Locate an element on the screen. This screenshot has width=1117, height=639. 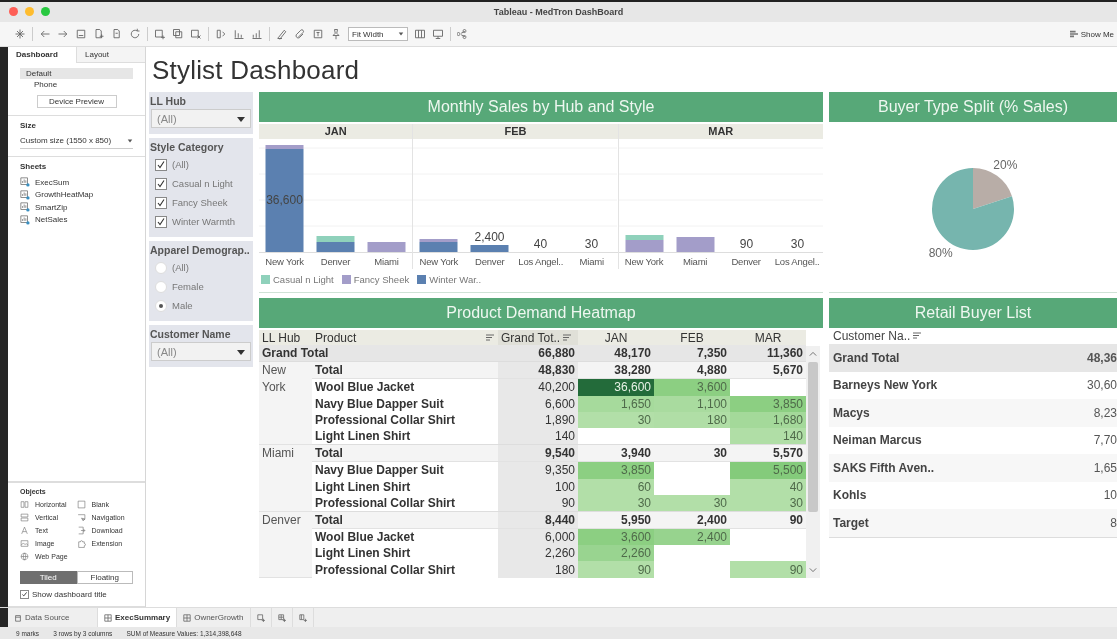
device-preview-button: Device Preview is located at coordinates (76, 101).